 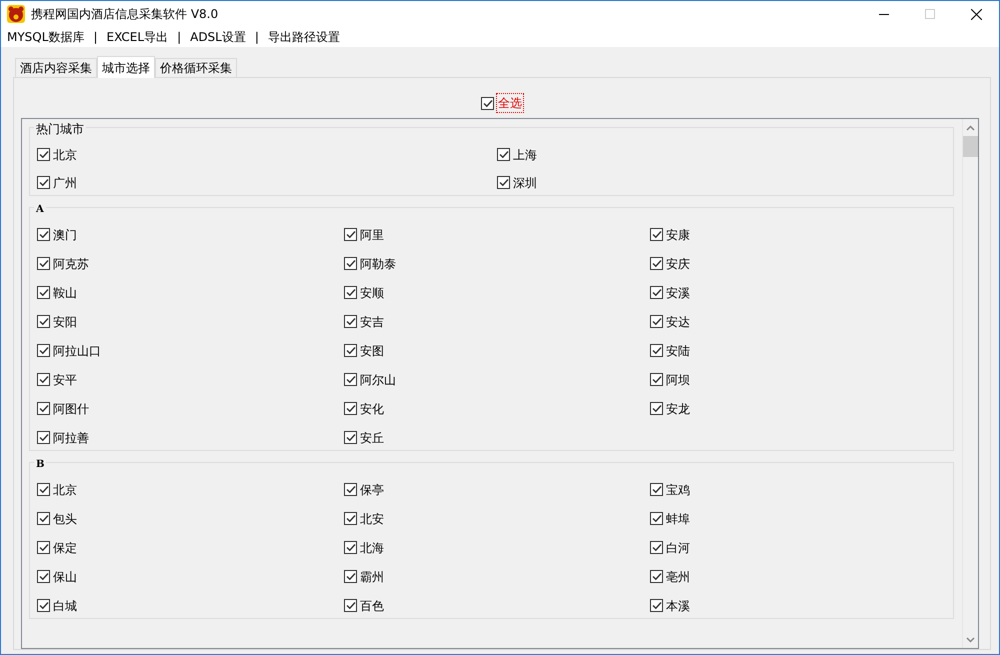 I want to click on menu-item: EXCEL导出, so click(x=137, y=37).